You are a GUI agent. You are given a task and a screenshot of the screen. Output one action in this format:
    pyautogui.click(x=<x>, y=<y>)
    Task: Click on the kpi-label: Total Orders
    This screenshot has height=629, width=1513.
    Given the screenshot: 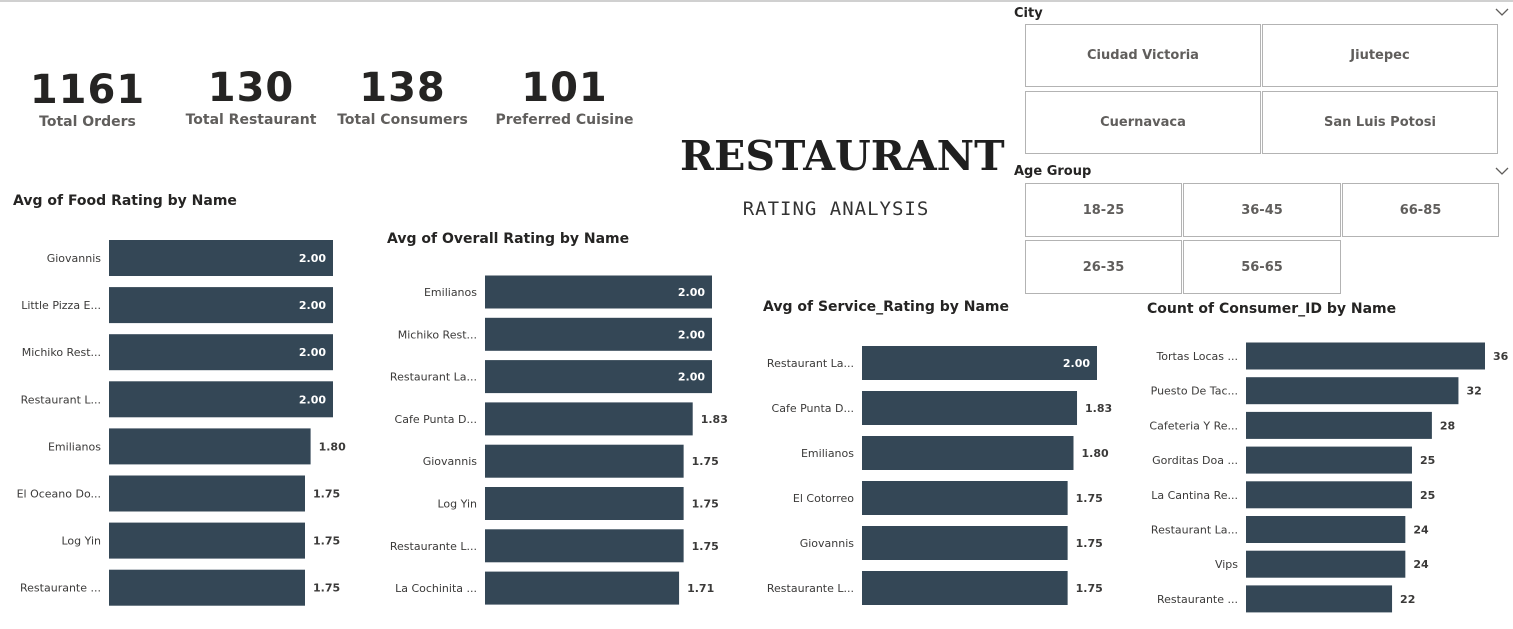 What is the action you would take?
    pyautogui.click(x=87, y=122)
    